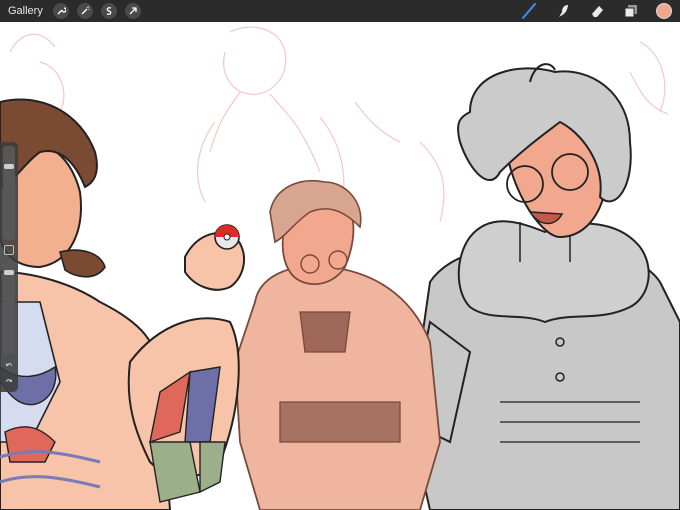  Describe the element at coordinates (108, 11) in the screenshot. I see `selection-icon` at that location.